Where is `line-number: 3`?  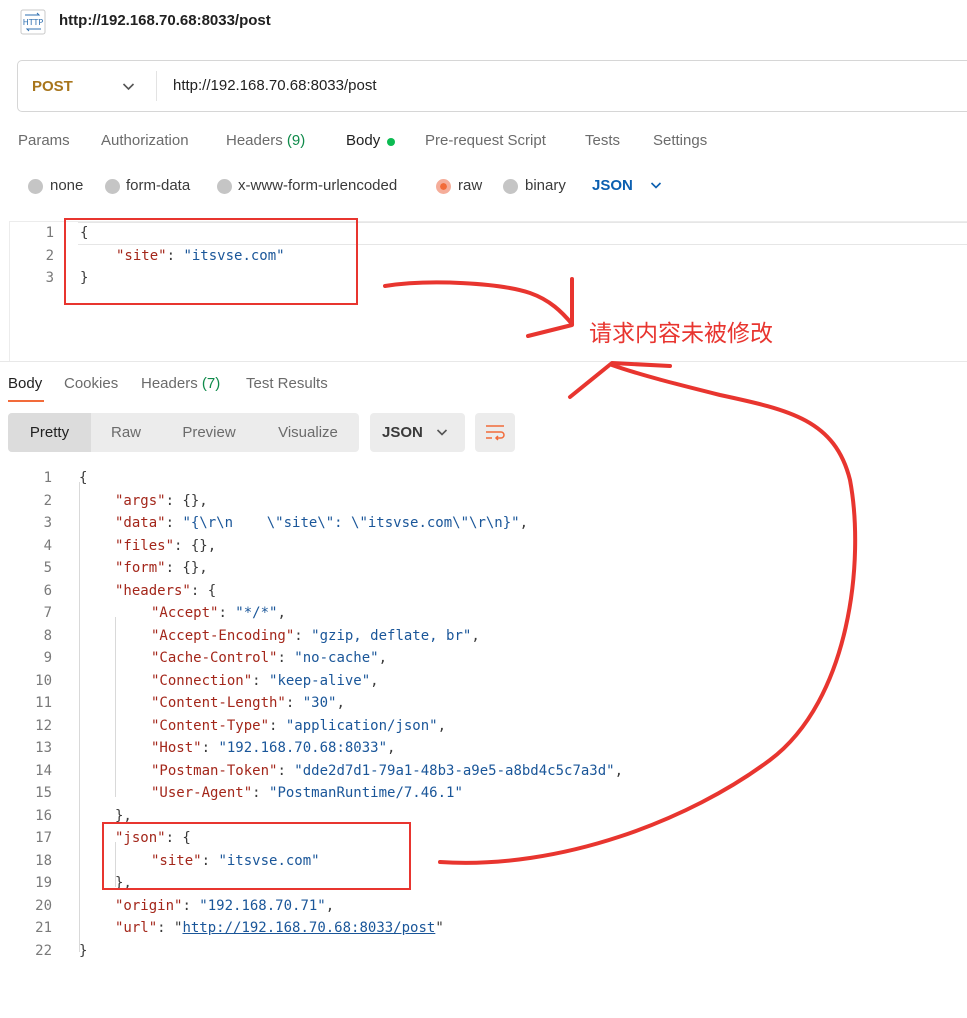
line-number: 3 is located at coordinates (47, 523).